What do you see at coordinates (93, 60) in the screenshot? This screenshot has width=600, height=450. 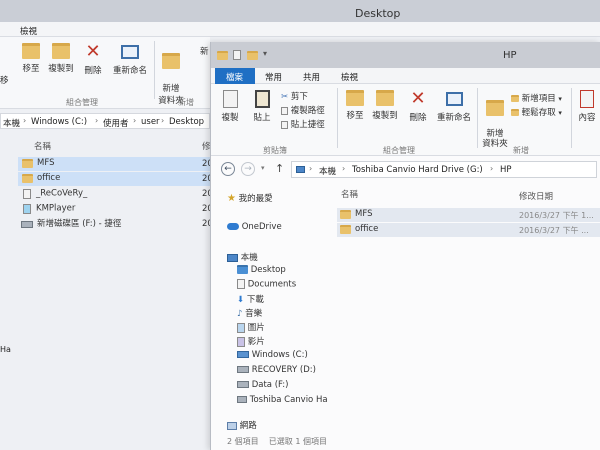 I see `back-delete-button: ✕ 刪除` at bounding box center [93, 60].